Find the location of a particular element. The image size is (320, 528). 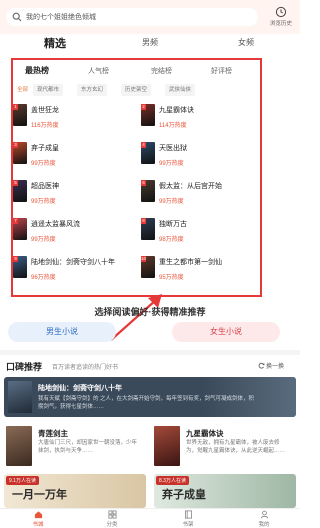

book-heat: 114万热度 is located at coordinates (173, 126).